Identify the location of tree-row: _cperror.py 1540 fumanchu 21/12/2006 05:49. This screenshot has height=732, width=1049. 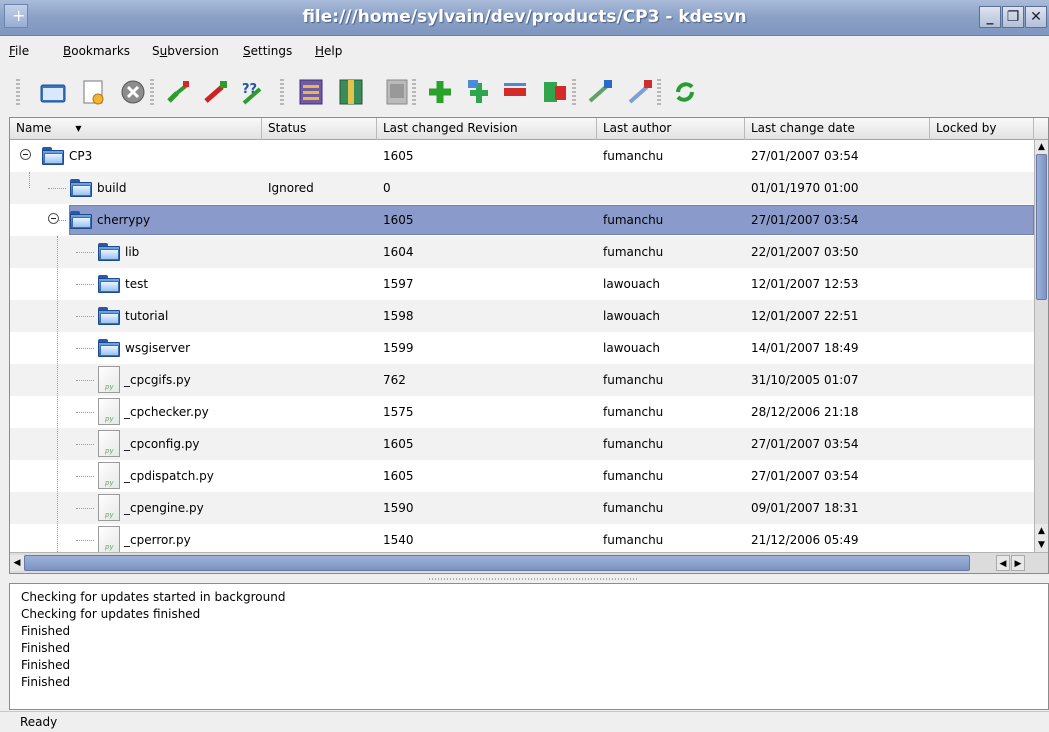
(522, 538).